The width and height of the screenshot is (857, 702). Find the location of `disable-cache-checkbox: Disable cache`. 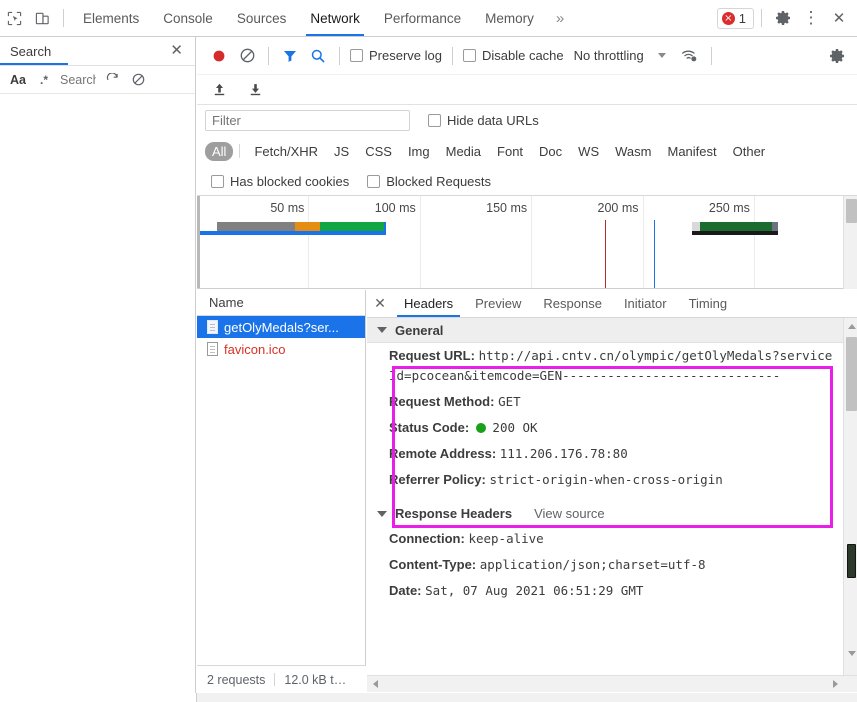

disable-cache-checkbox: Disable cache is located at coordinates (513, 55).